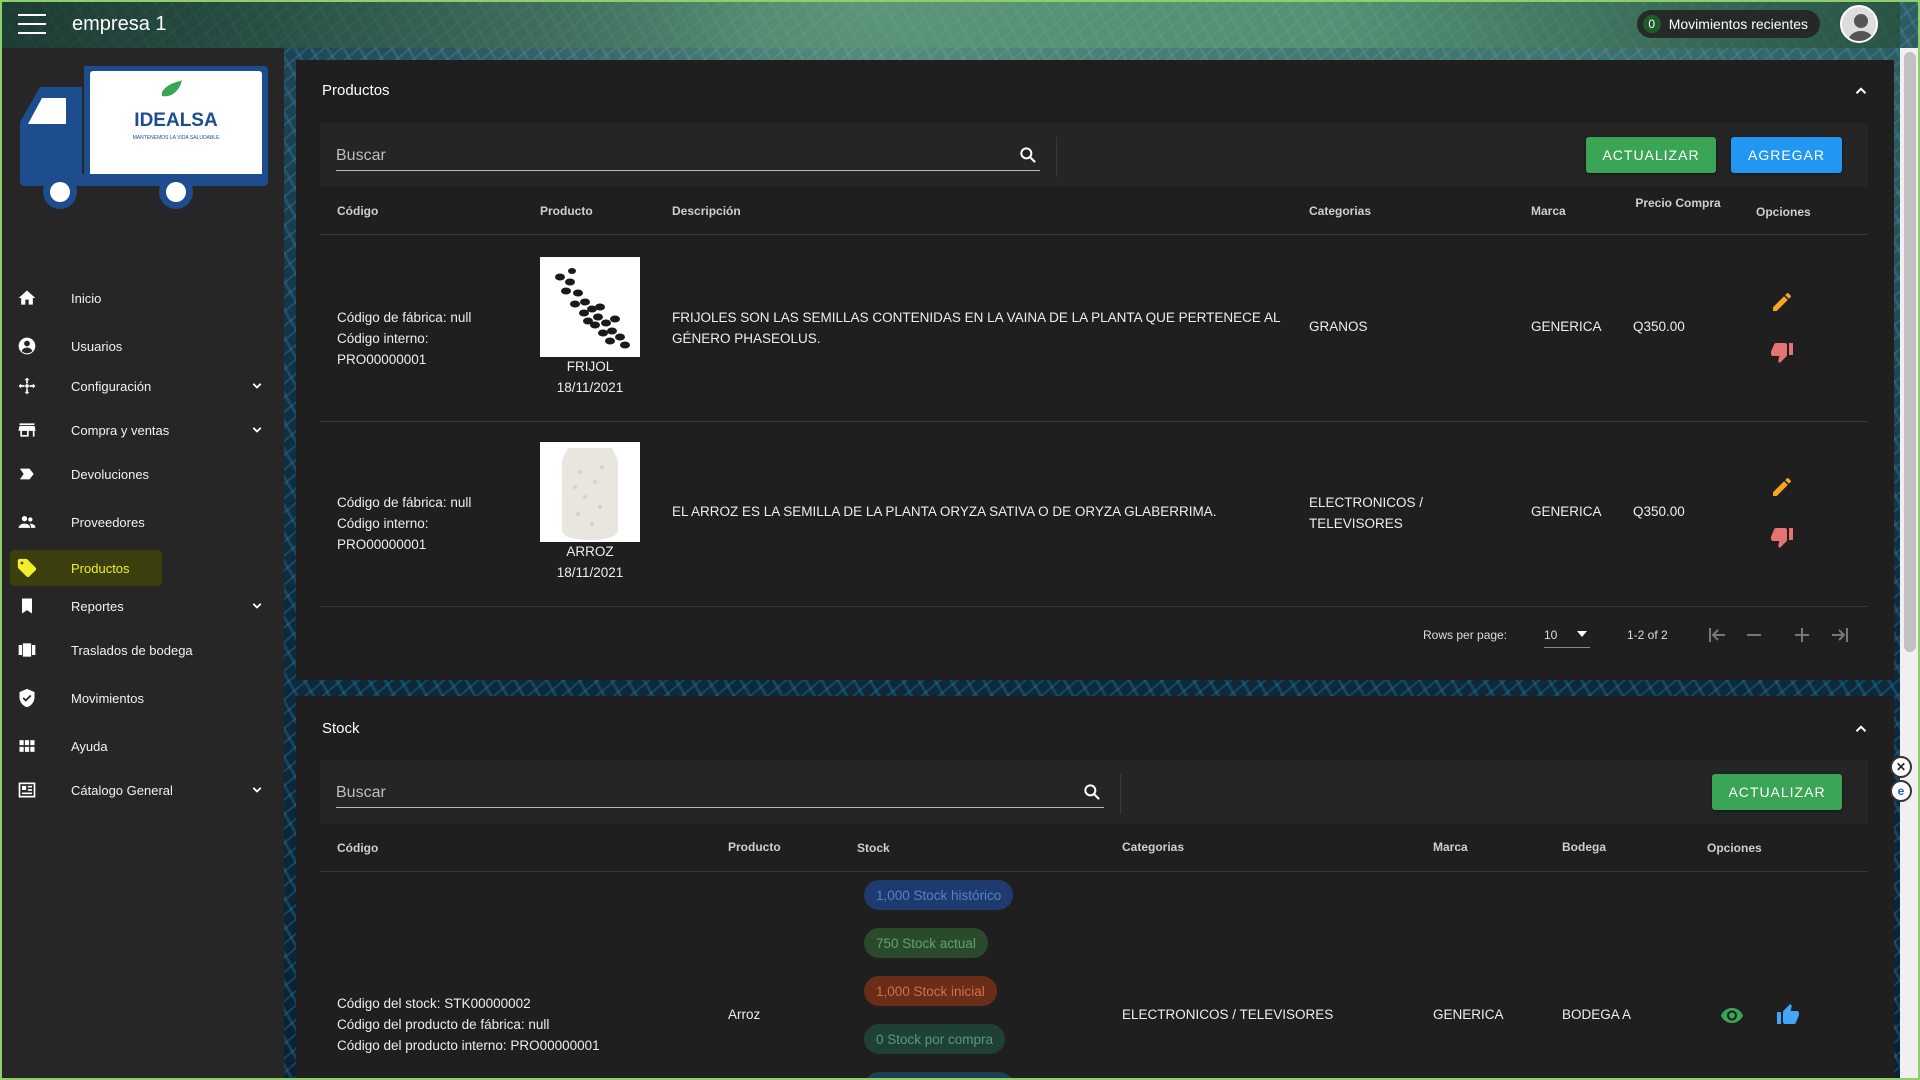 The image size is (1920, 1080). I want to click on previous-page-icon, so click(1754, 635).